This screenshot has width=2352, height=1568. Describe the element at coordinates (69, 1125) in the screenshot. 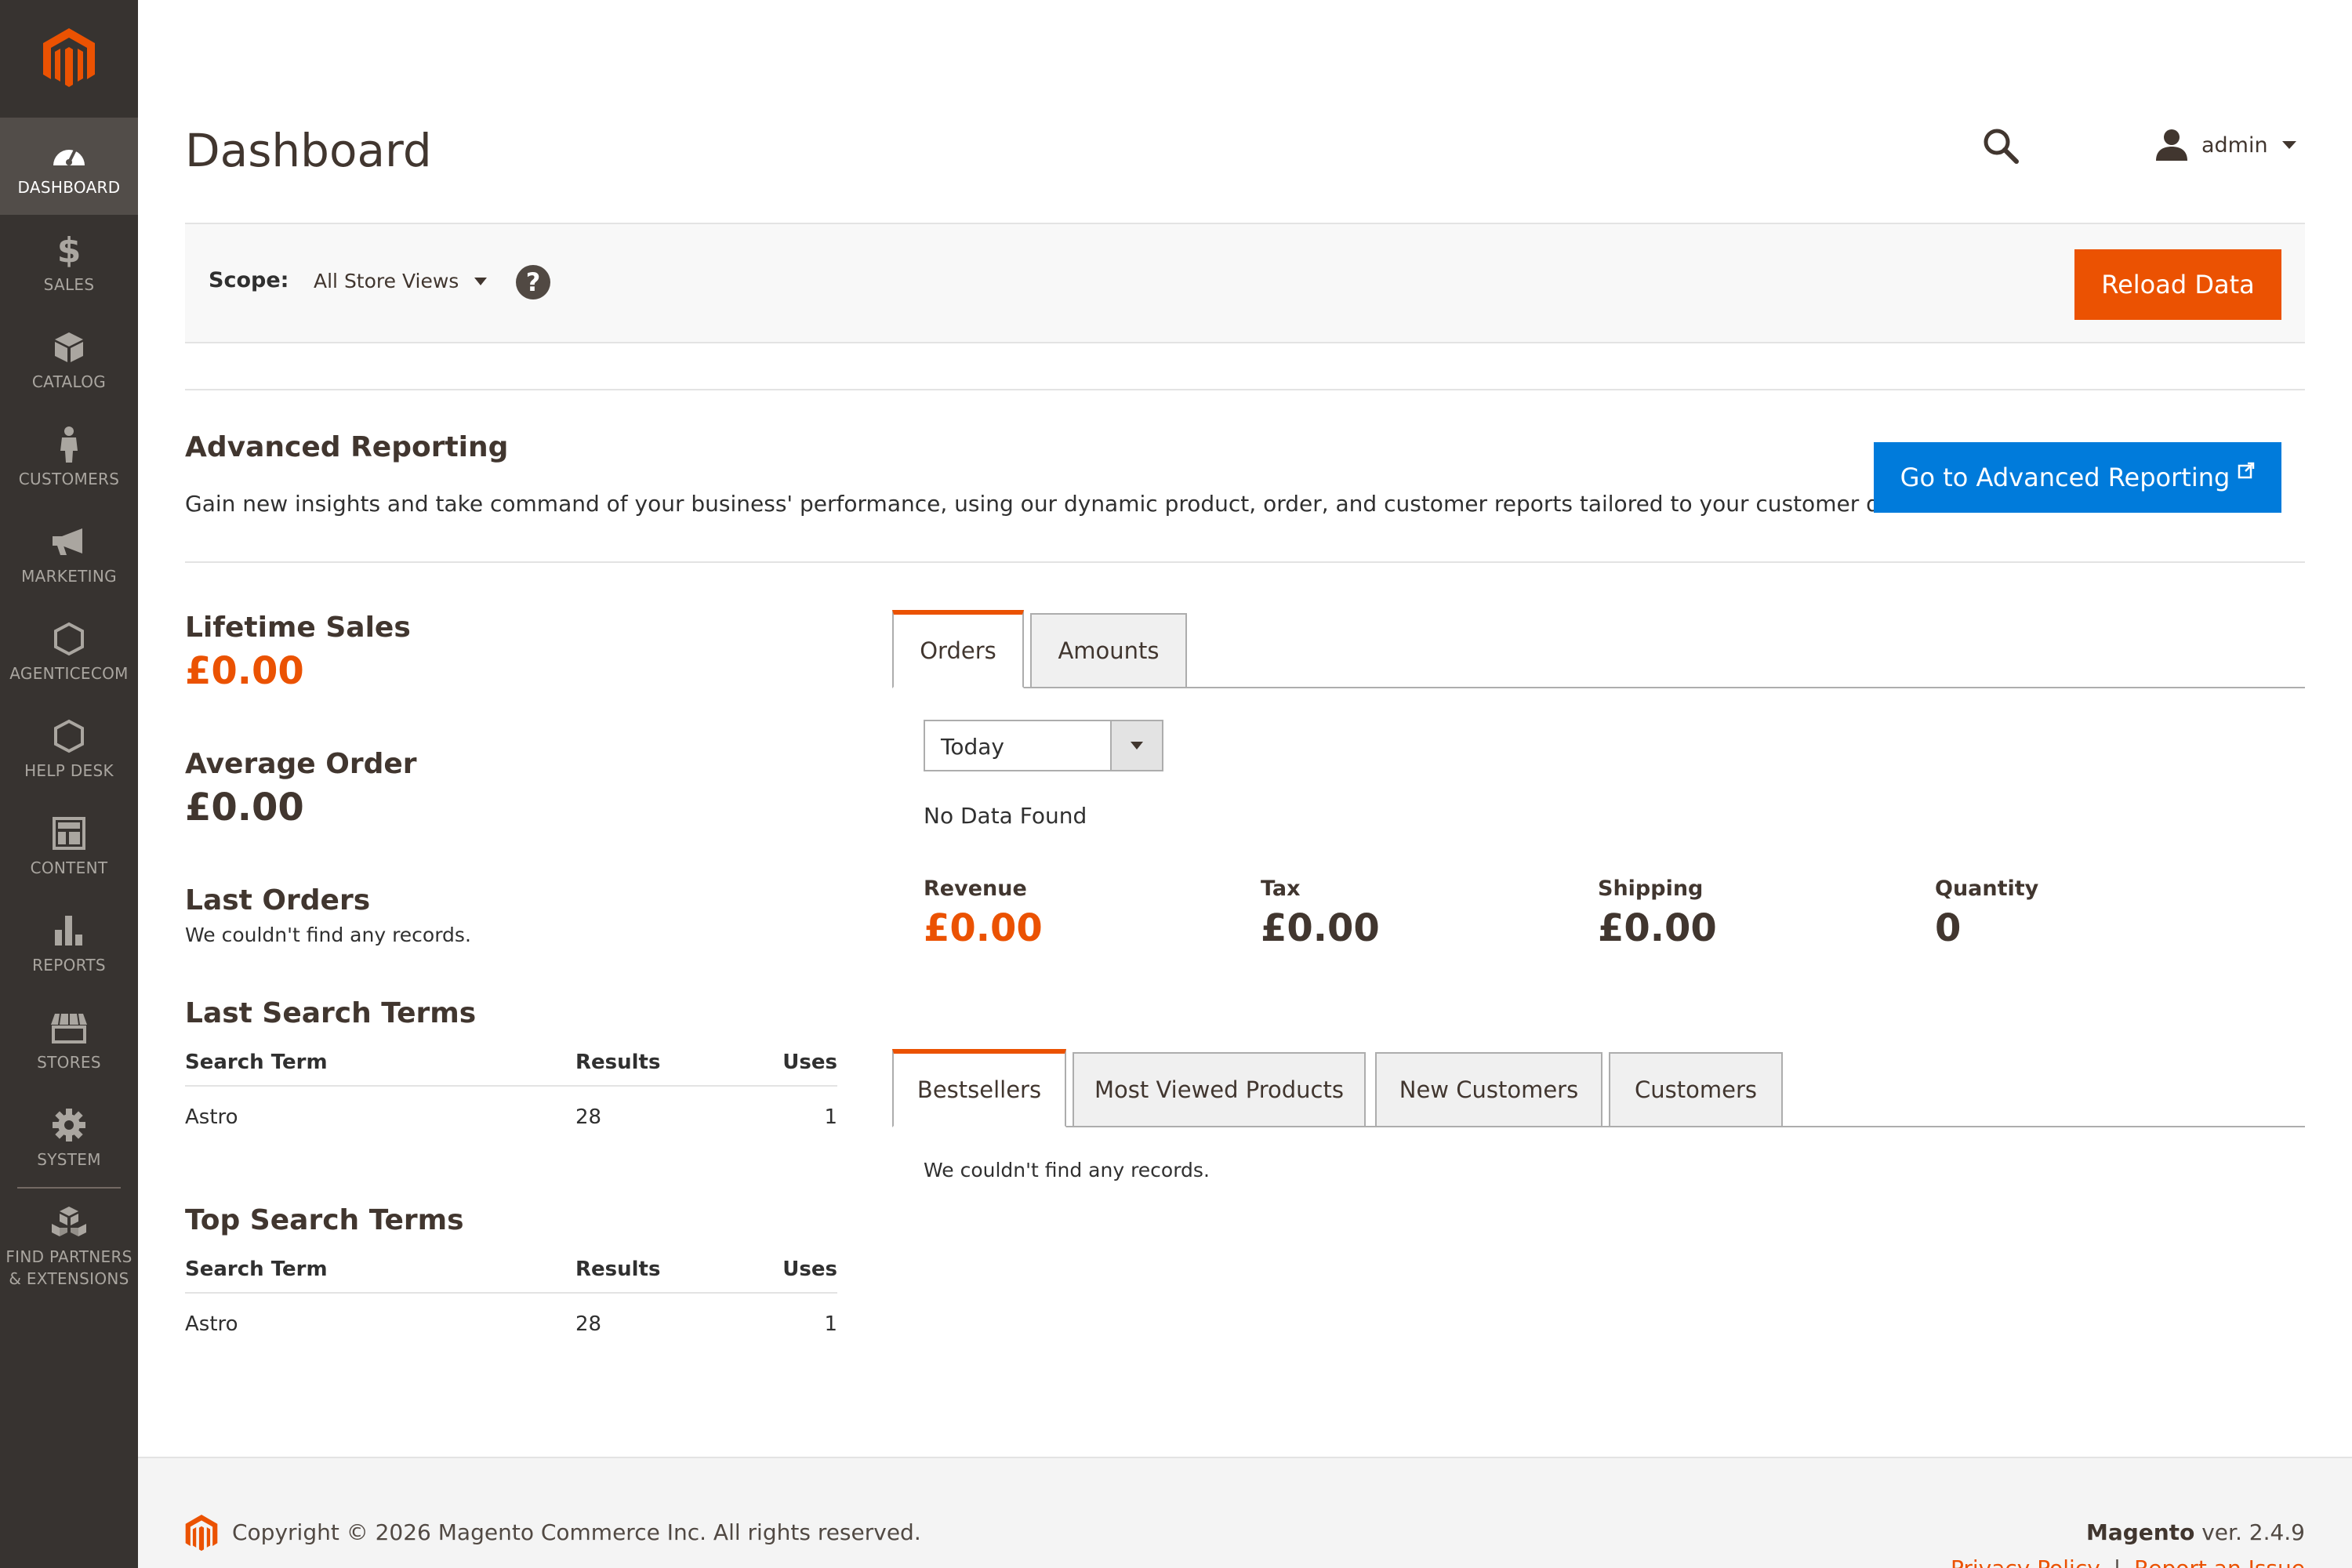

I see `gear-icon` at that location.